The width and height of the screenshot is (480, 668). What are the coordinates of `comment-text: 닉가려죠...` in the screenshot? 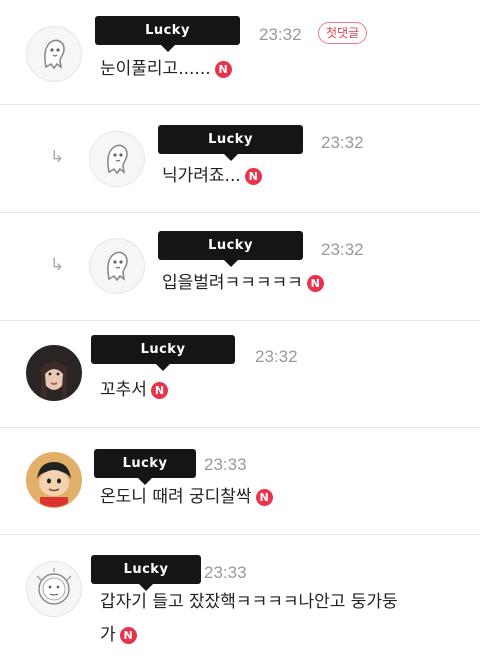 It's located at (201, 176).